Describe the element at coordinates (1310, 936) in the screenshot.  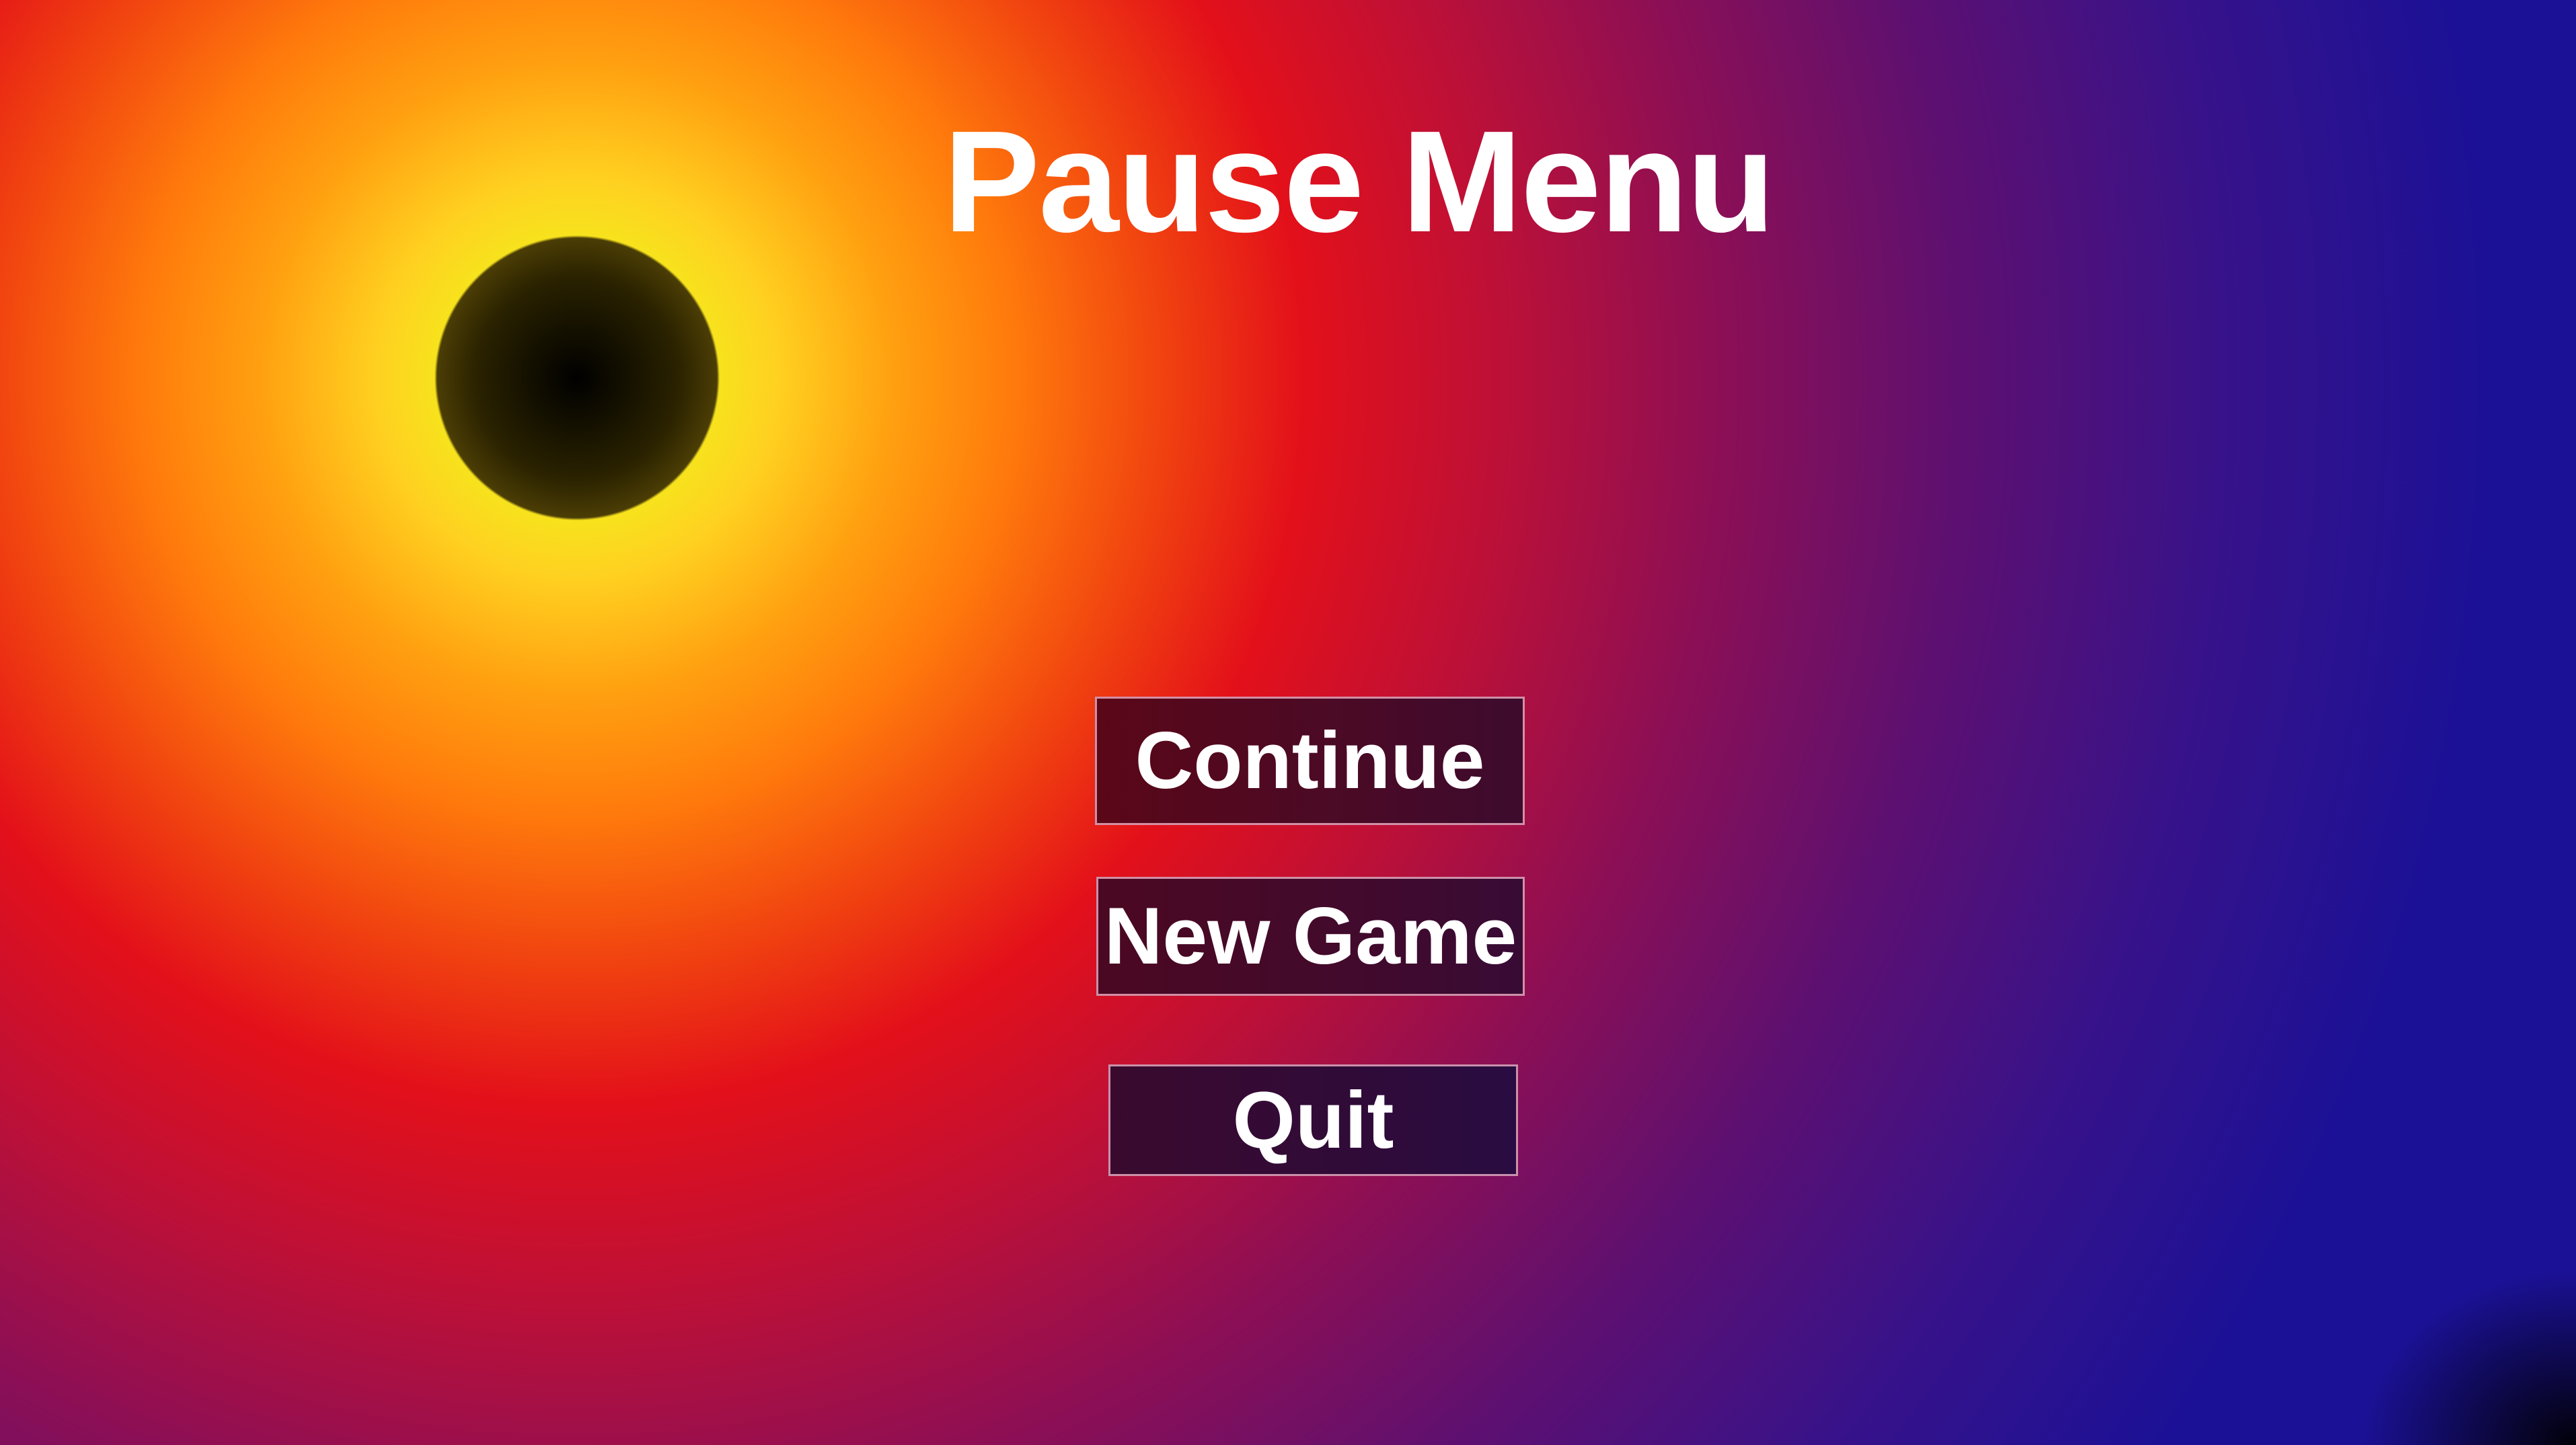
I see `new-game-button: New Game` at that location.